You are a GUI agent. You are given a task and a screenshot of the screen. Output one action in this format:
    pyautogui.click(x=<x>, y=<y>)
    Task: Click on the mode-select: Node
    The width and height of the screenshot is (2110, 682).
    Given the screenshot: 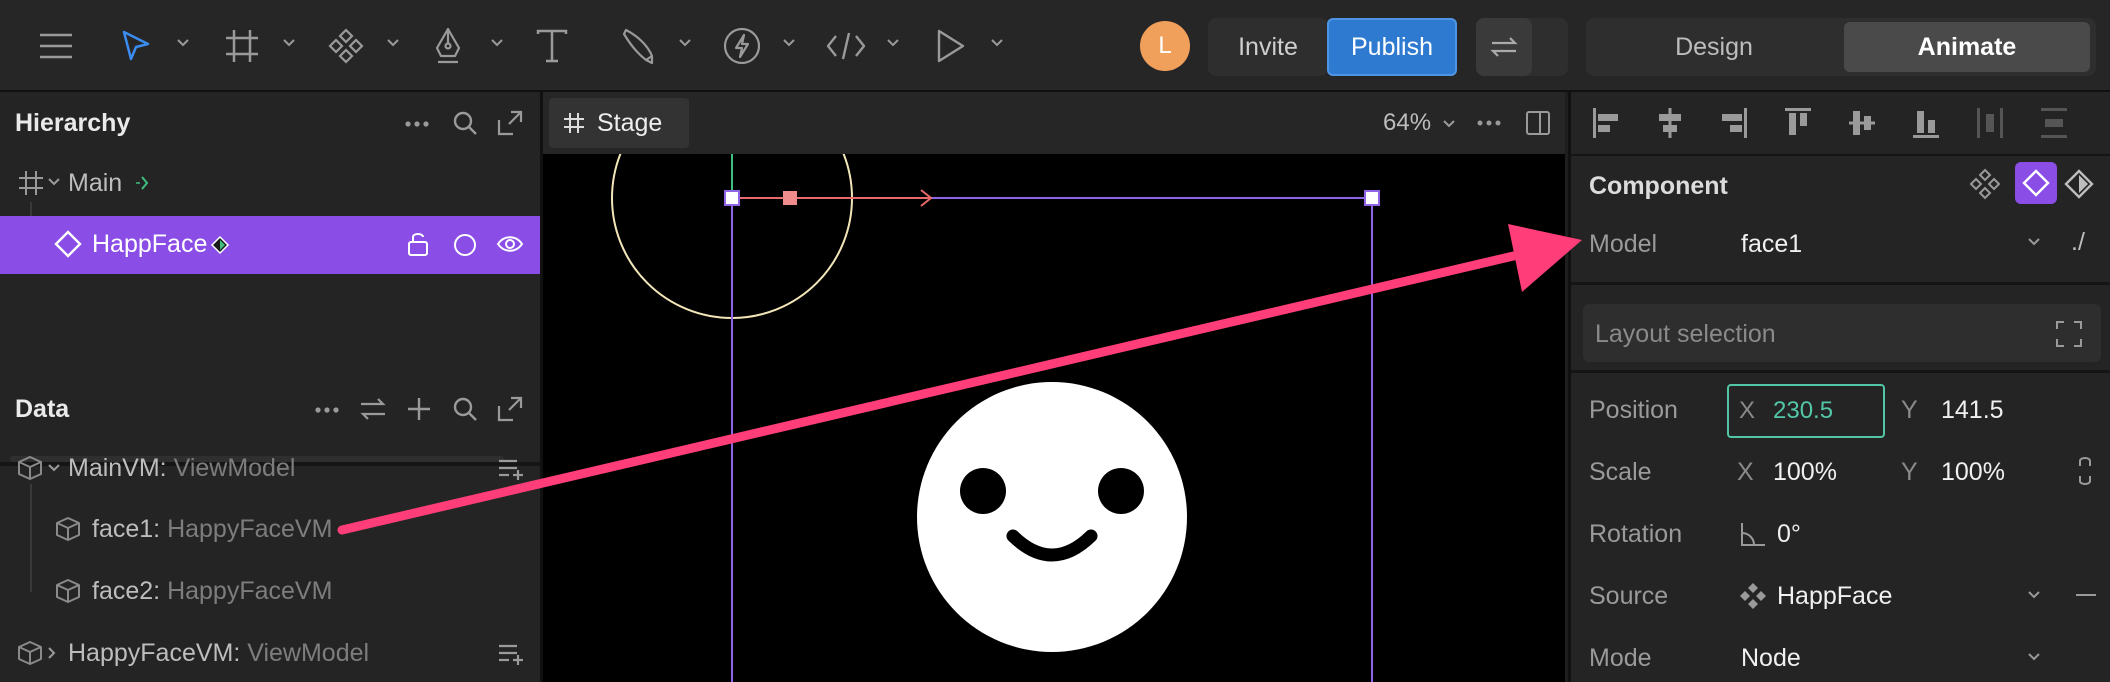 What is the action you would take?
    pyautogui.click(x=1771, y=658)
    